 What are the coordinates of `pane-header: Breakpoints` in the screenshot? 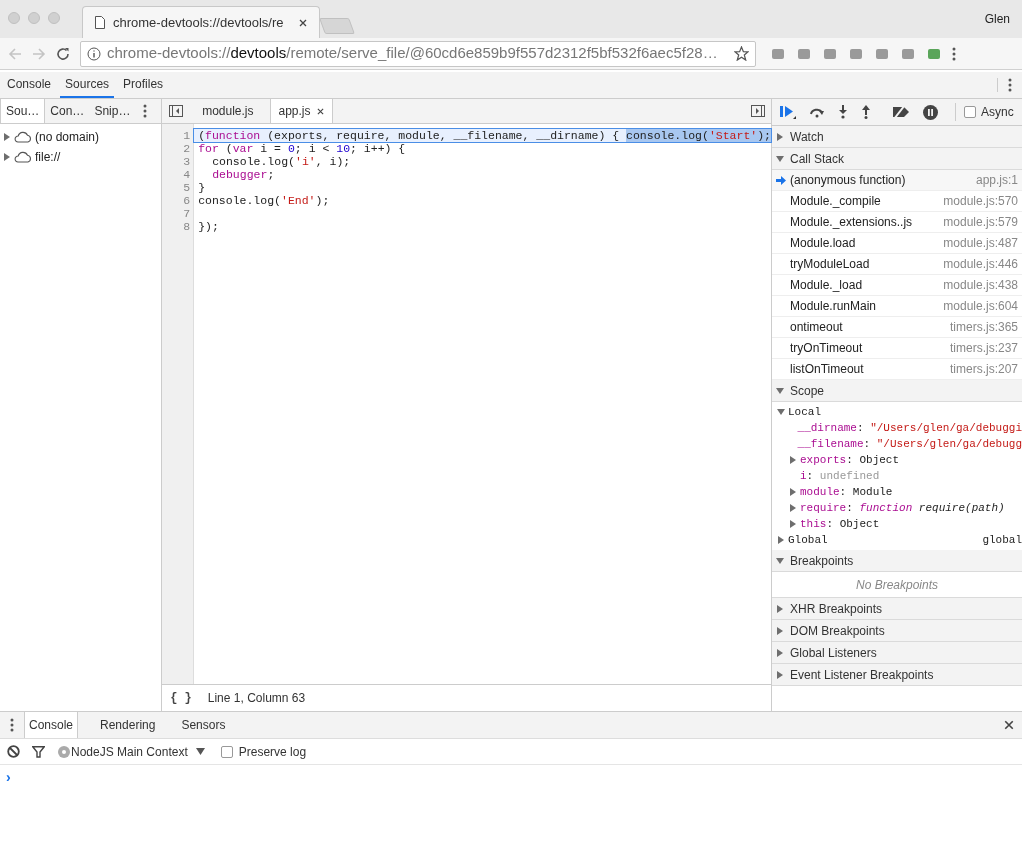 It's located at (897, 561).